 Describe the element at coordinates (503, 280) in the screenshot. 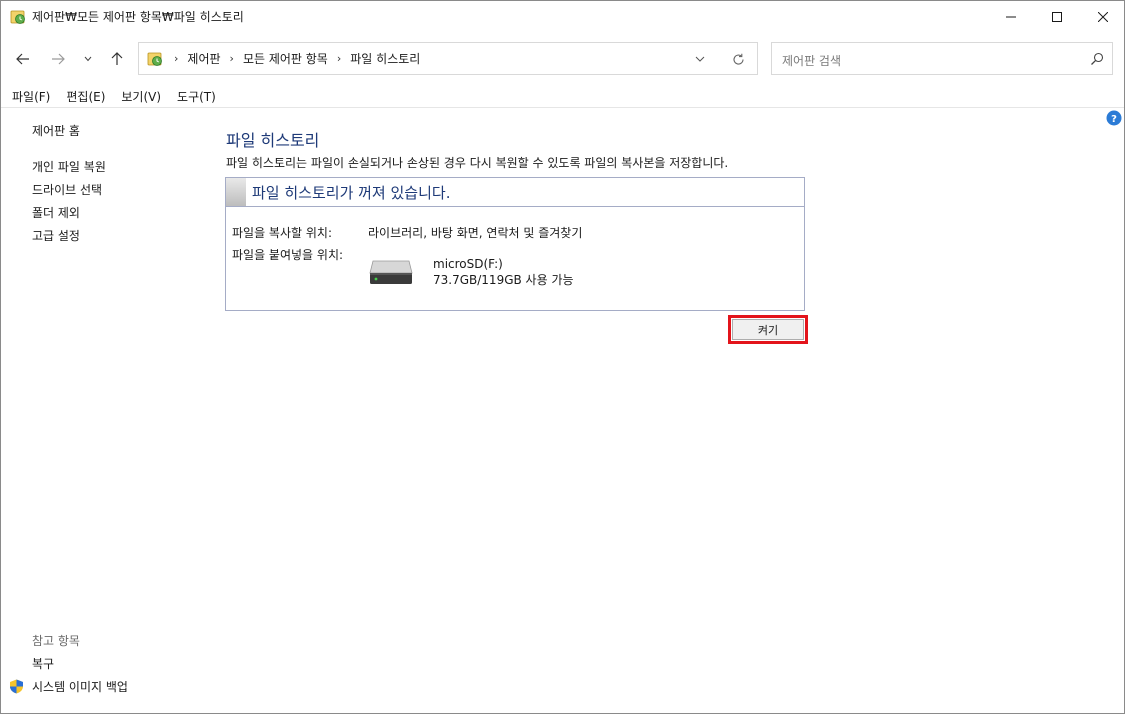

I see `drive-free-space: 73.7GB/119GB 사용 가능` at that location.